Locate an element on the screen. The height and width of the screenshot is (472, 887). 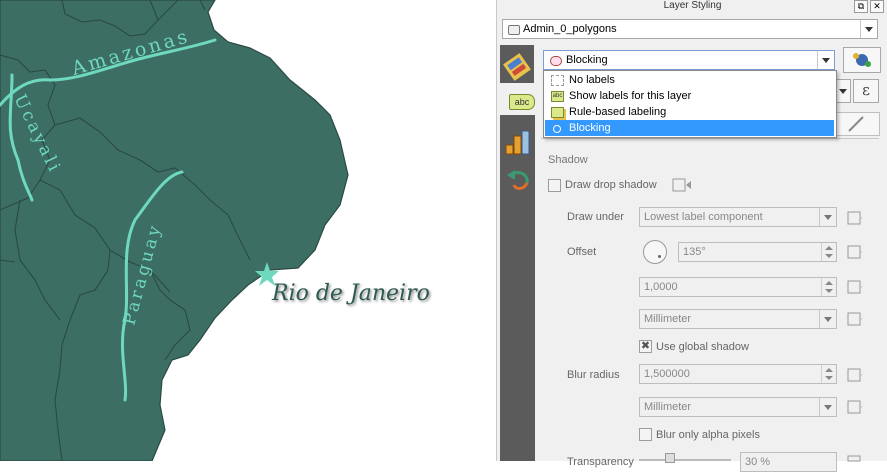
no-labels-icon is located at coordinates (557, 80).